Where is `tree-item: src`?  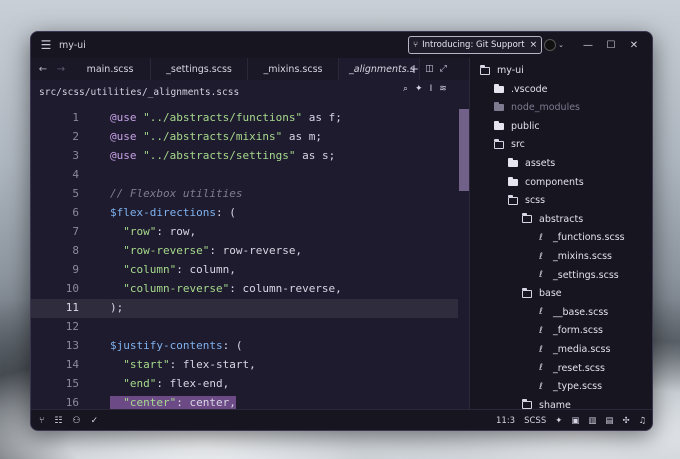
tree-item: src is located at coordinates (561, 144).